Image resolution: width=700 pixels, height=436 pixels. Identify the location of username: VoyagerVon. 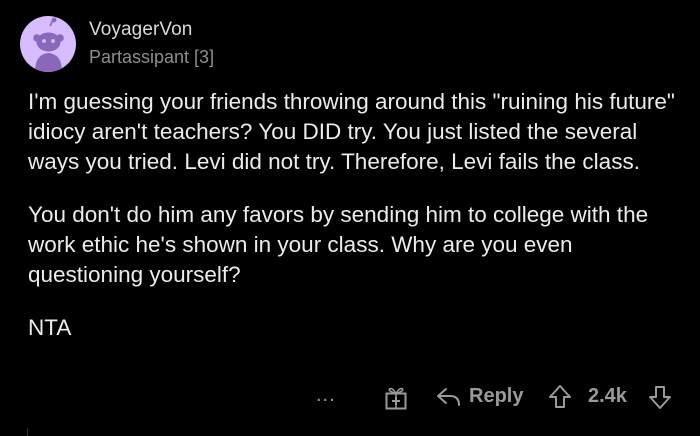
(140, 30).